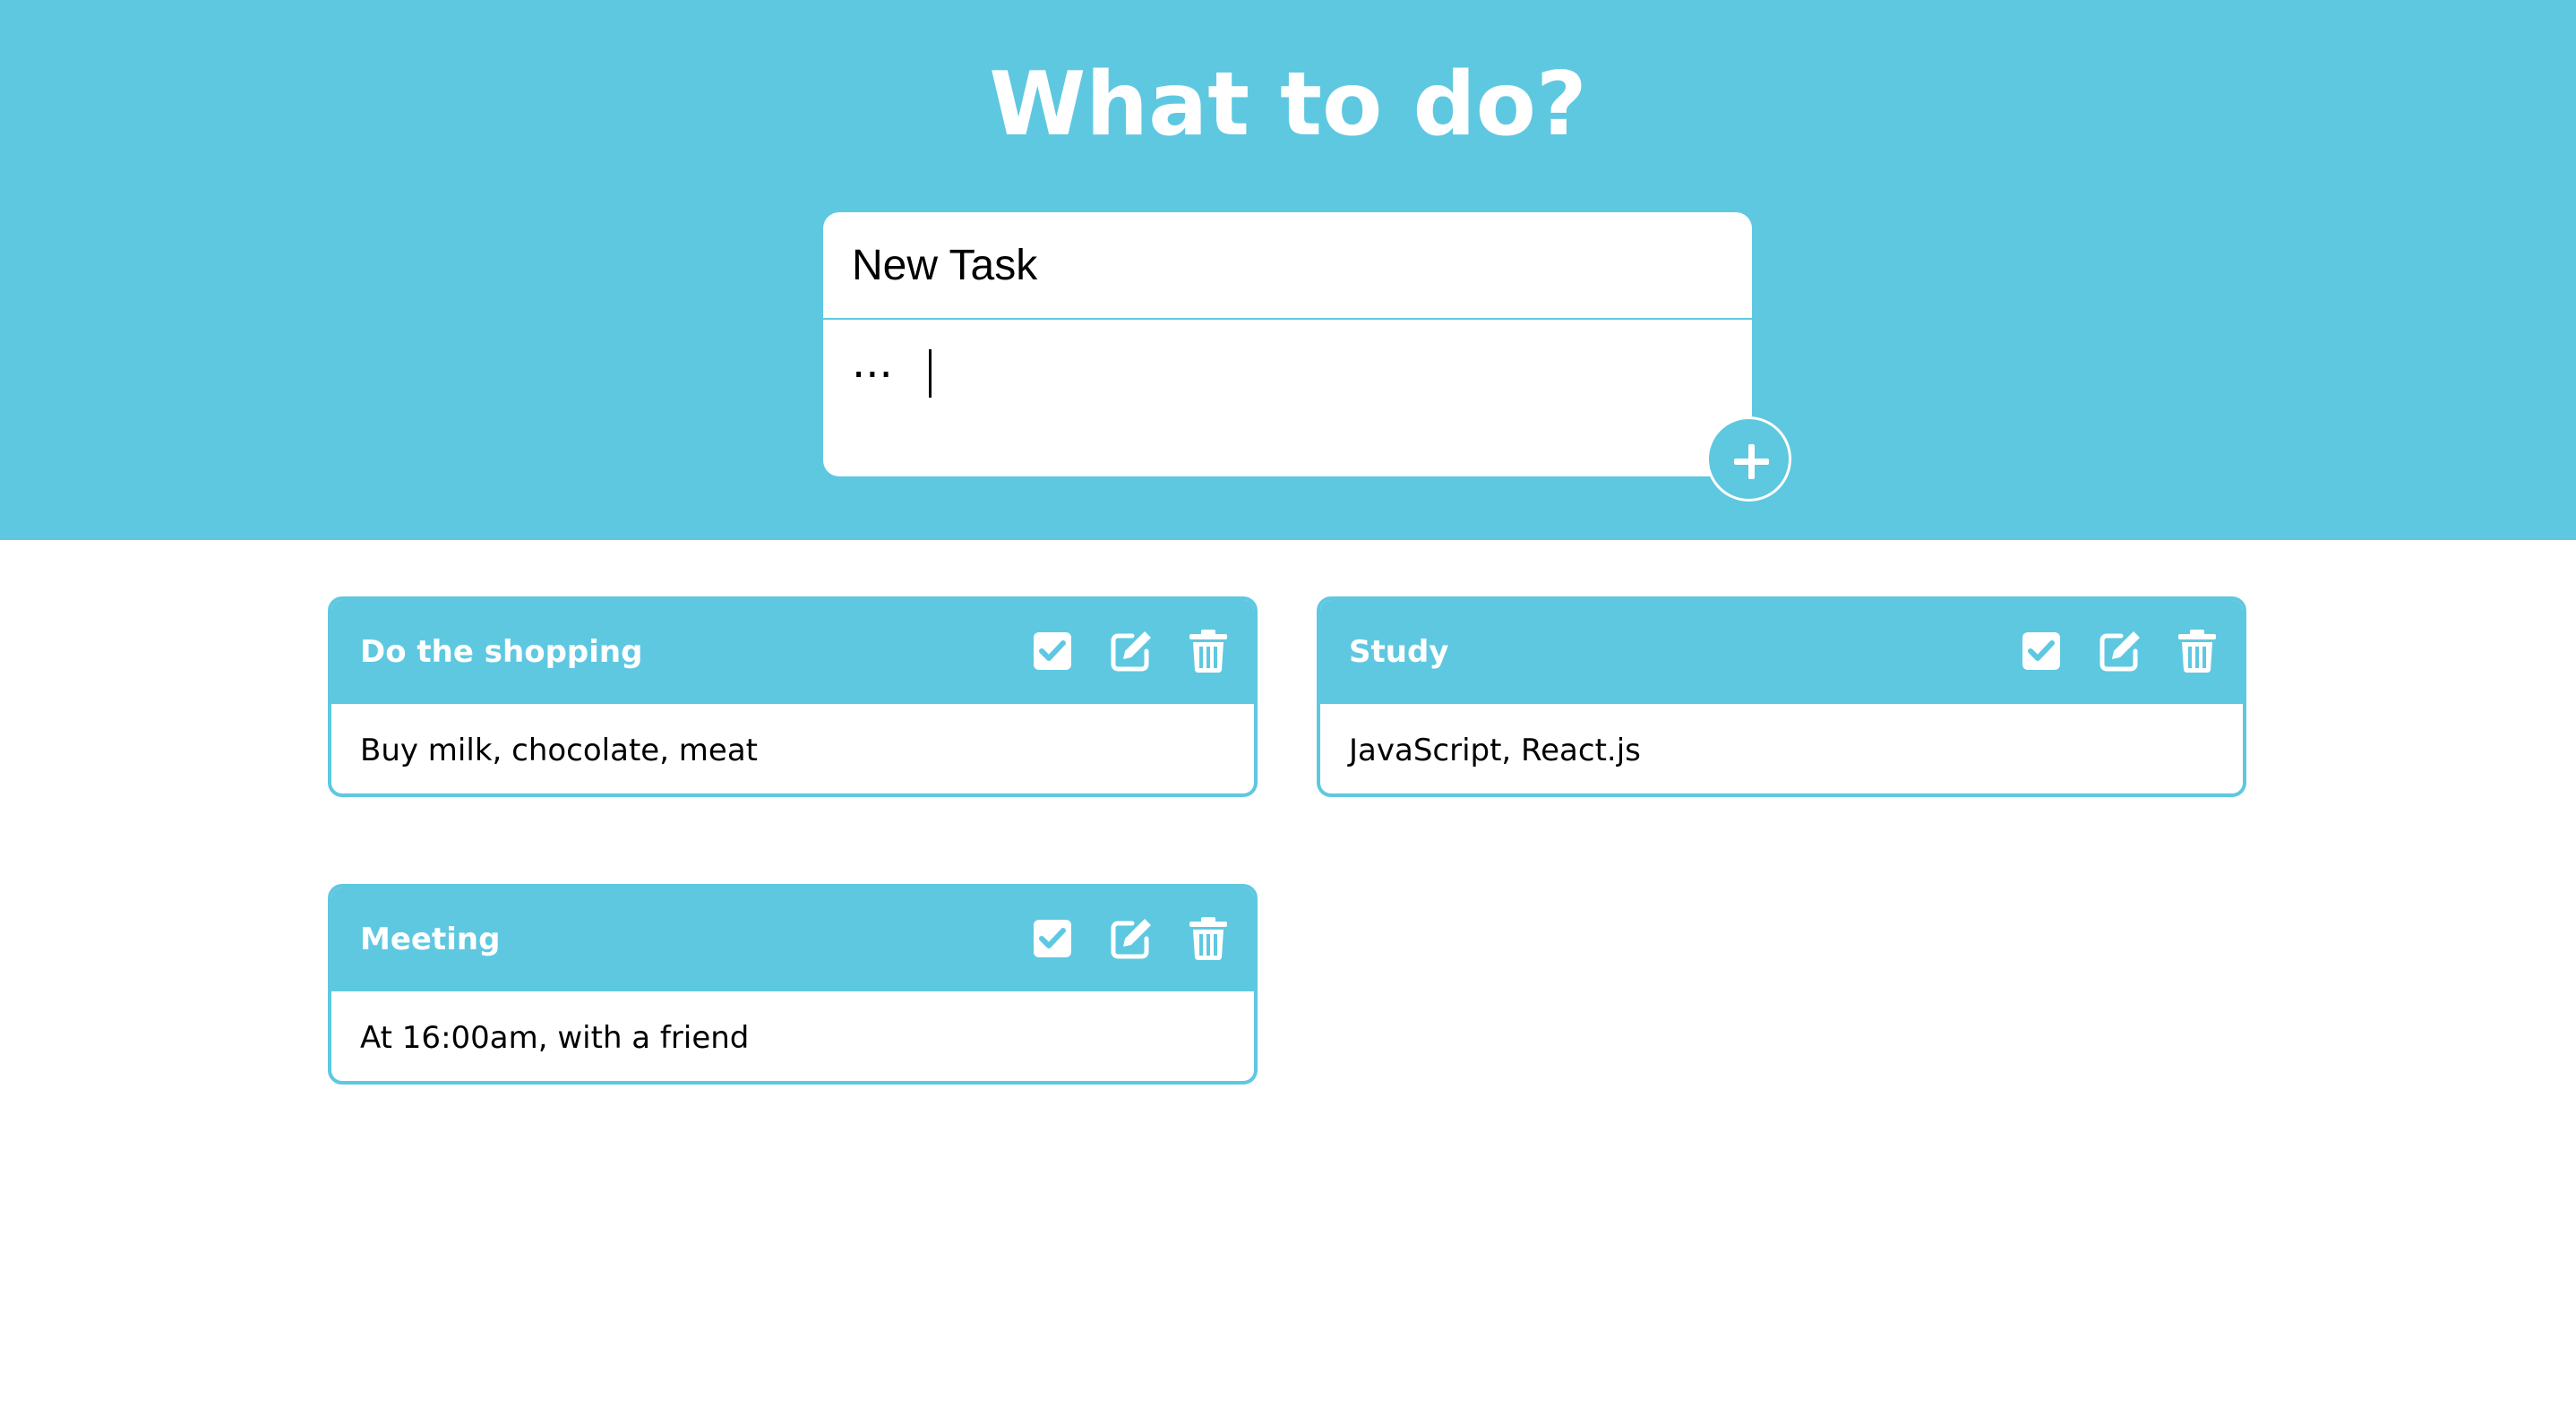  I want to click on task-title-input, so click(1287, 266).